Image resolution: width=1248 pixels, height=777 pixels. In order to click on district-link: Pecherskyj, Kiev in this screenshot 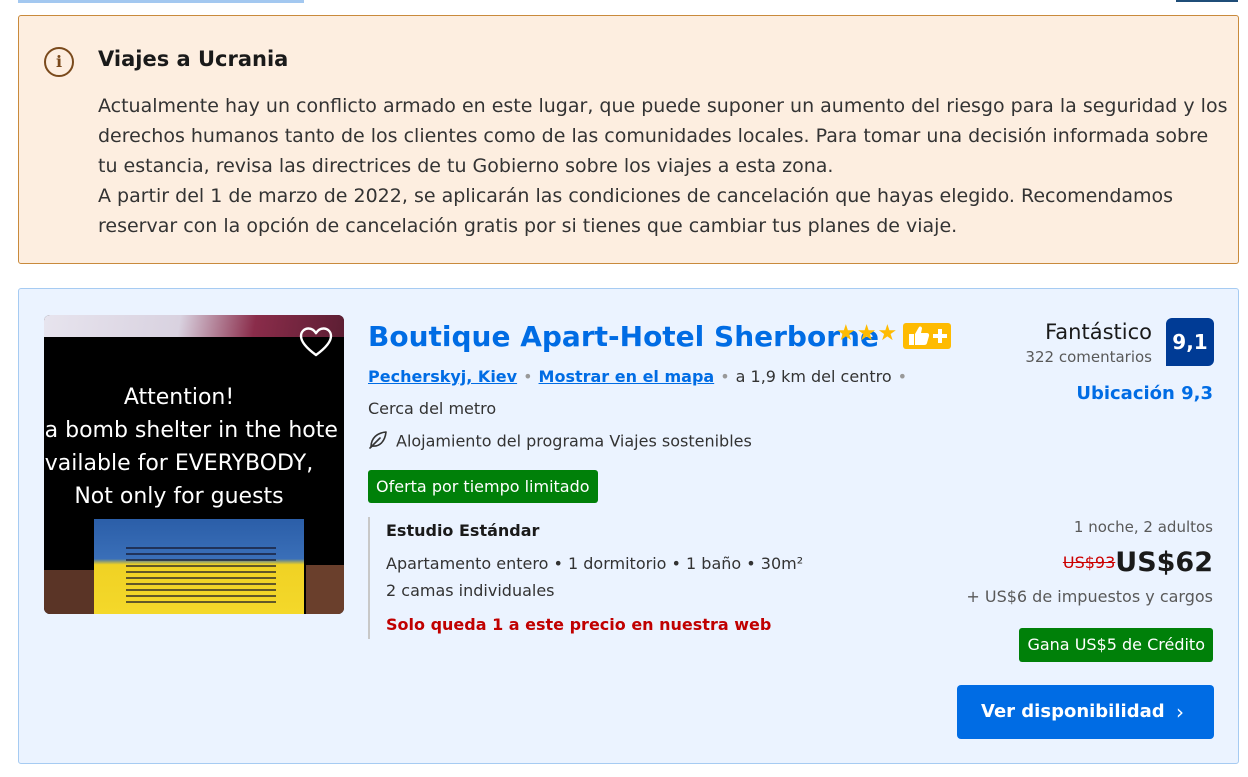, I will do `click(442, 376)`.